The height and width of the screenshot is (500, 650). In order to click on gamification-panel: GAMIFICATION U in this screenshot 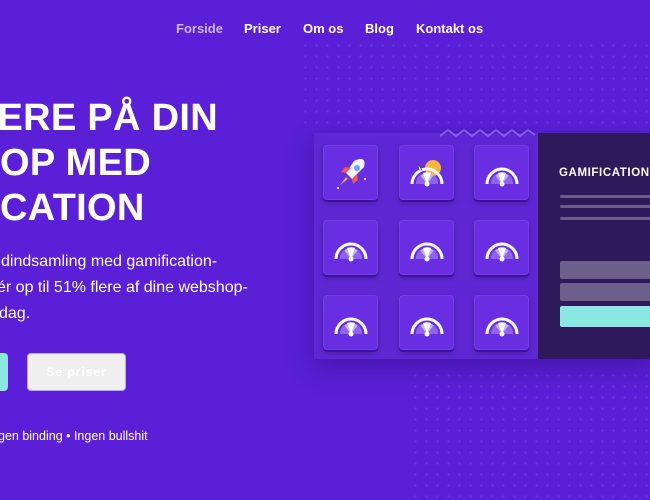, I will do `click(594, 246)`.